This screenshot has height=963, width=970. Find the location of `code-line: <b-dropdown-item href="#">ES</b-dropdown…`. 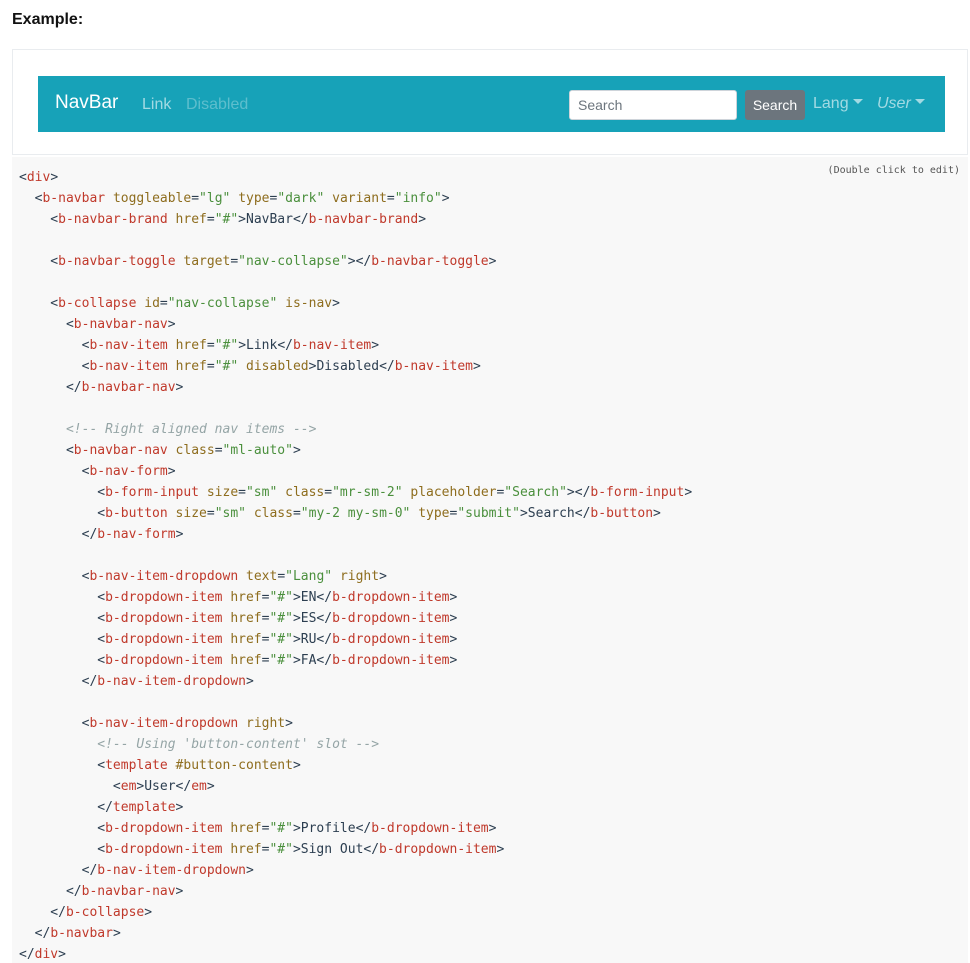

code-line: <b-dropdown-item href="#">ES</b-dropdown… is located at coordinates (238, 618).